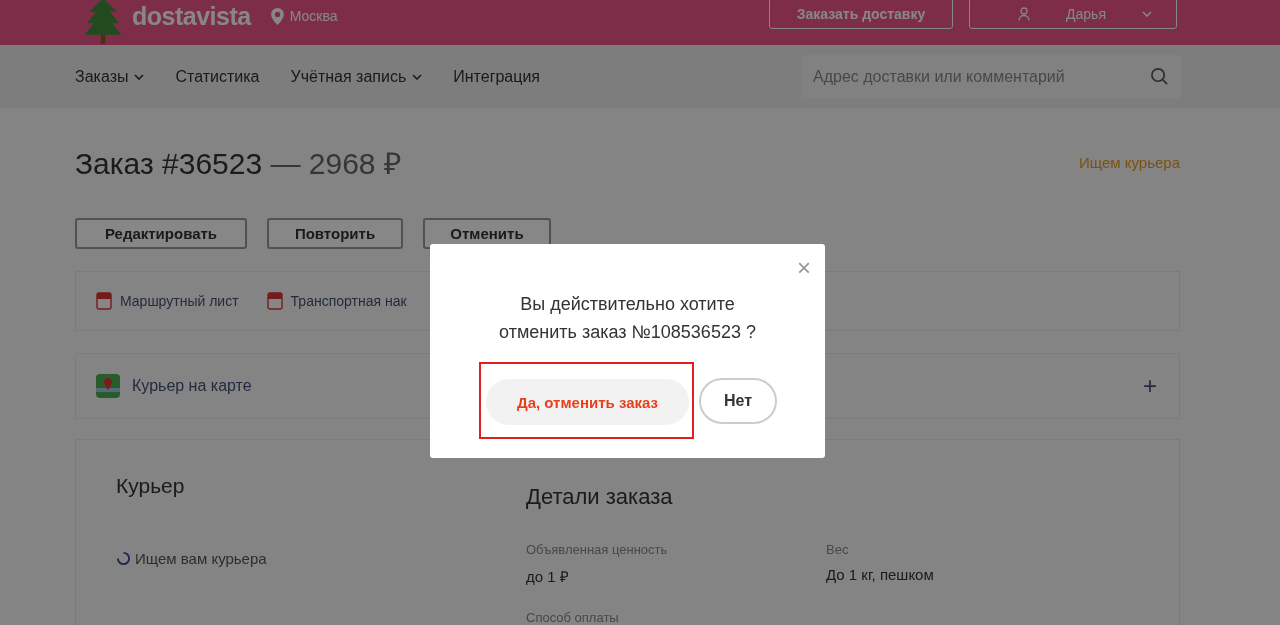  Describe the element at coordinates (277, 16) in the screenshot. I see `location-pin-icon` at that location.